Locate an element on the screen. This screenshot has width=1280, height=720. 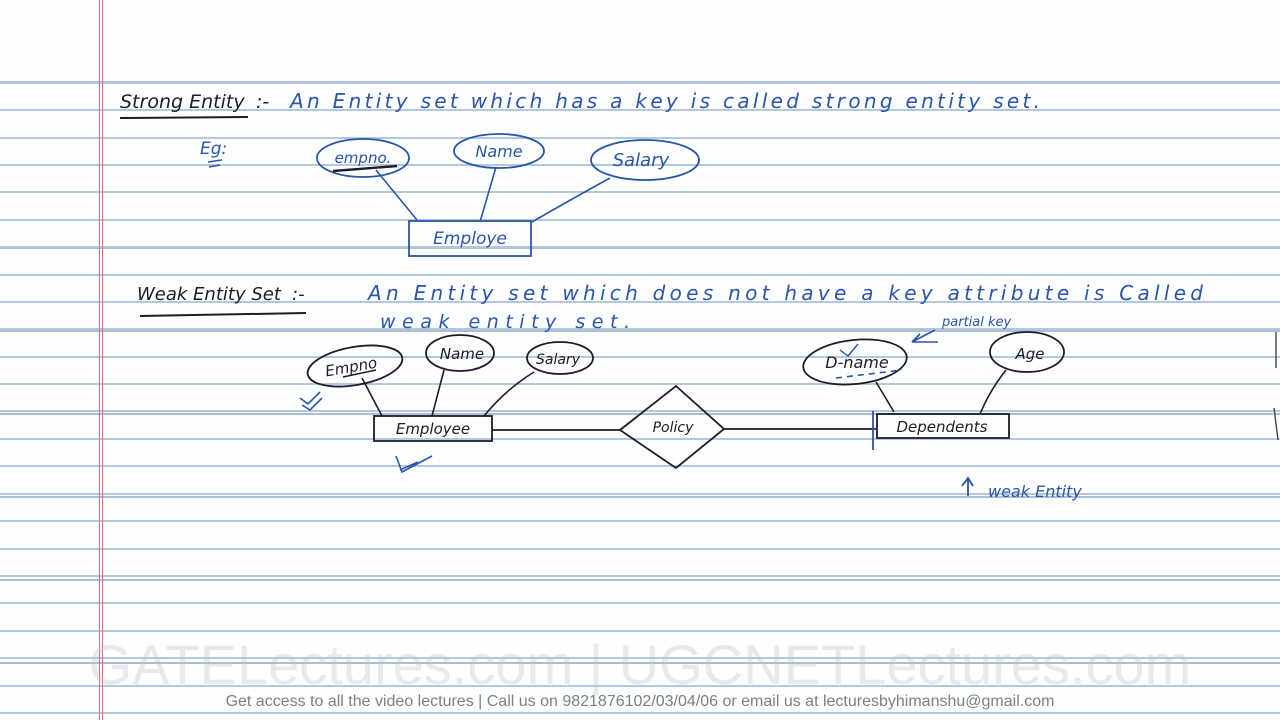
entity-label: Dependents is located at coordinates (942, 427).